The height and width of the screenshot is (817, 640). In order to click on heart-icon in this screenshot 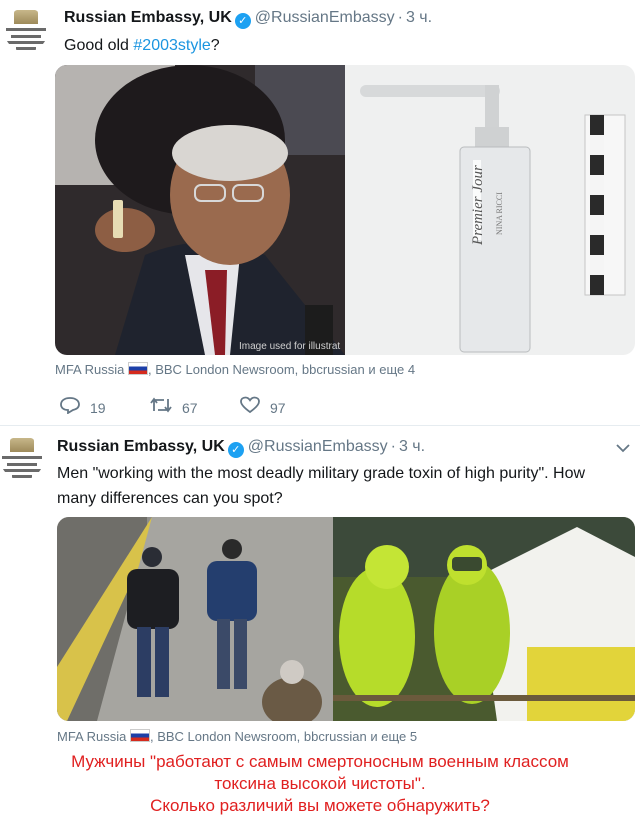, I will do `click(250, 407)`.